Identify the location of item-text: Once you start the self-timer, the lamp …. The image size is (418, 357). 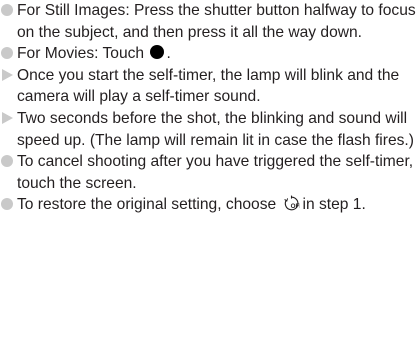
(208, 86).